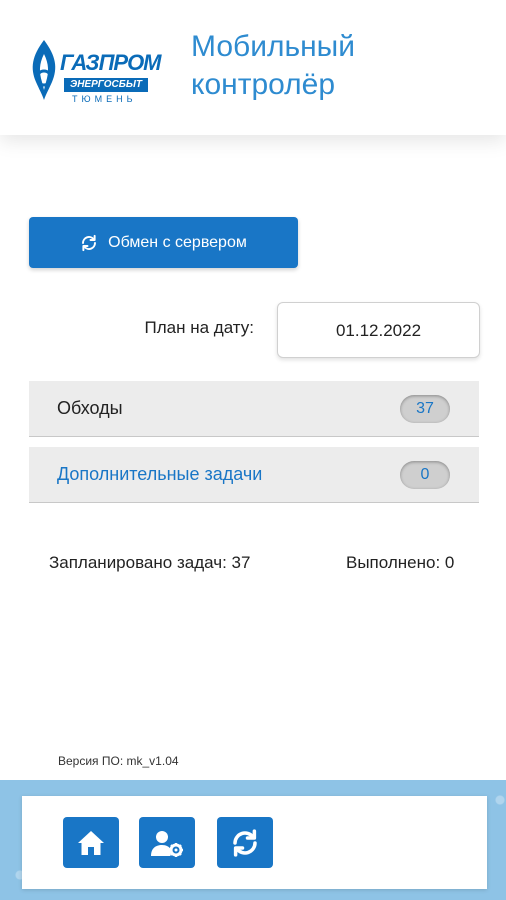  Describe the element at coordinates (111, 62) in the screenshot. I see `logo-word: ГАЗПРОМ` at that location.